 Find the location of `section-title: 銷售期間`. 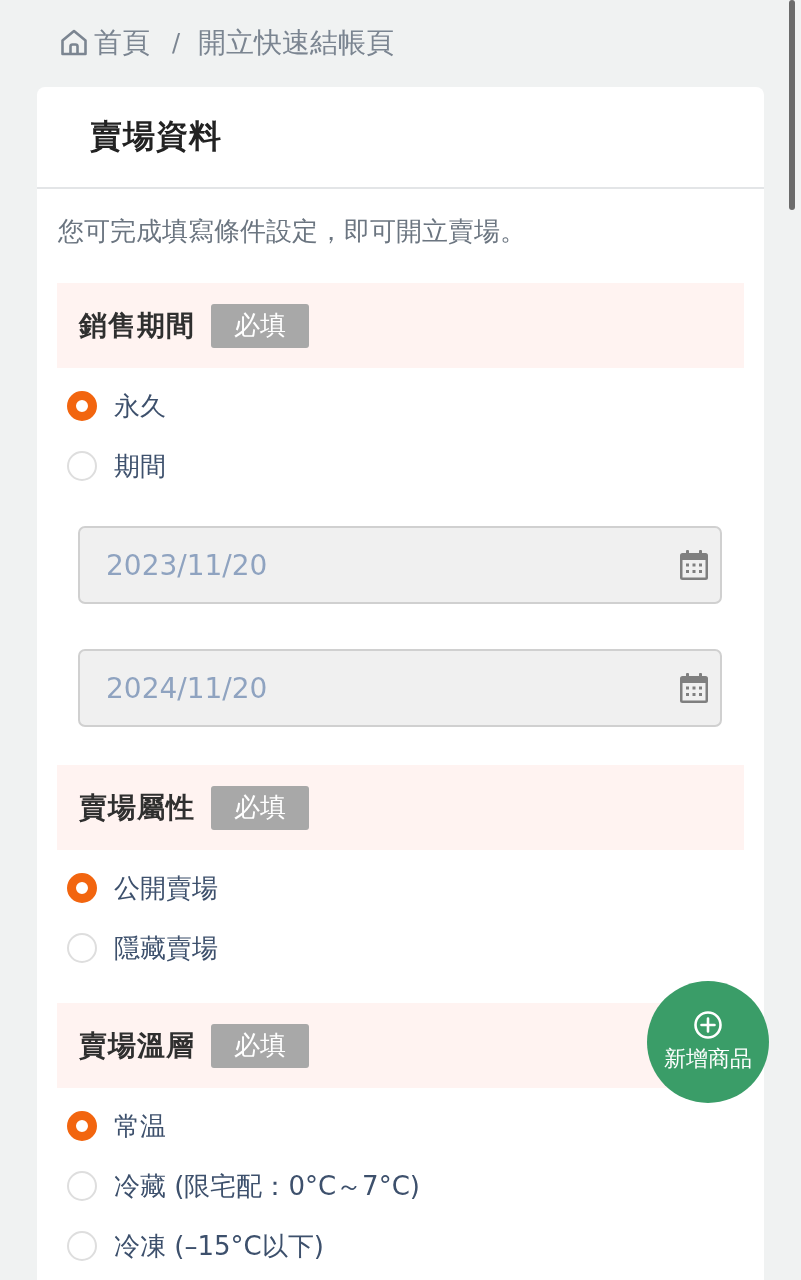

section-title: 銷售期間 is located at coordinates (137, 325).